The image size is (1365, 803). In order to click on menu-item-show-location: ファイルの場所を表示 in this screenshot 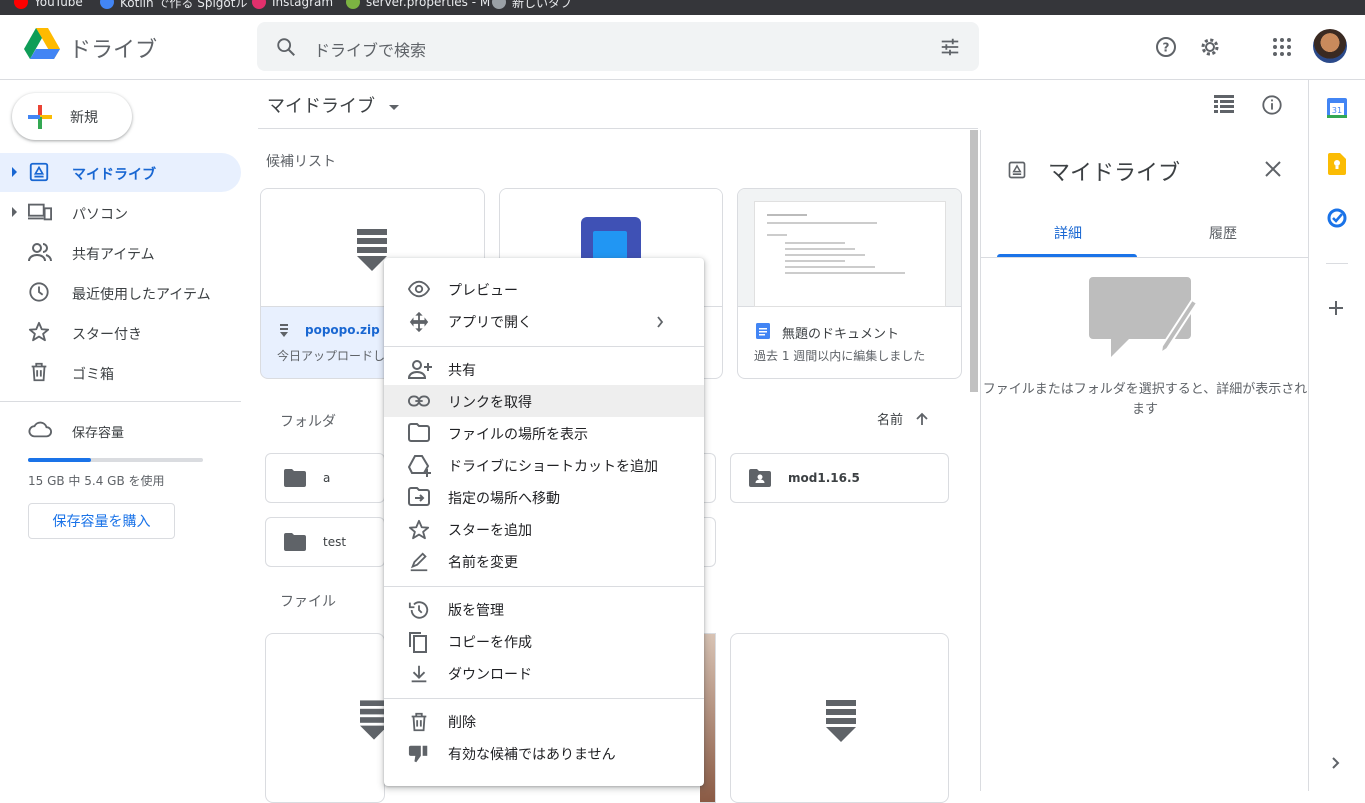, I will do `click(544, 433)`.